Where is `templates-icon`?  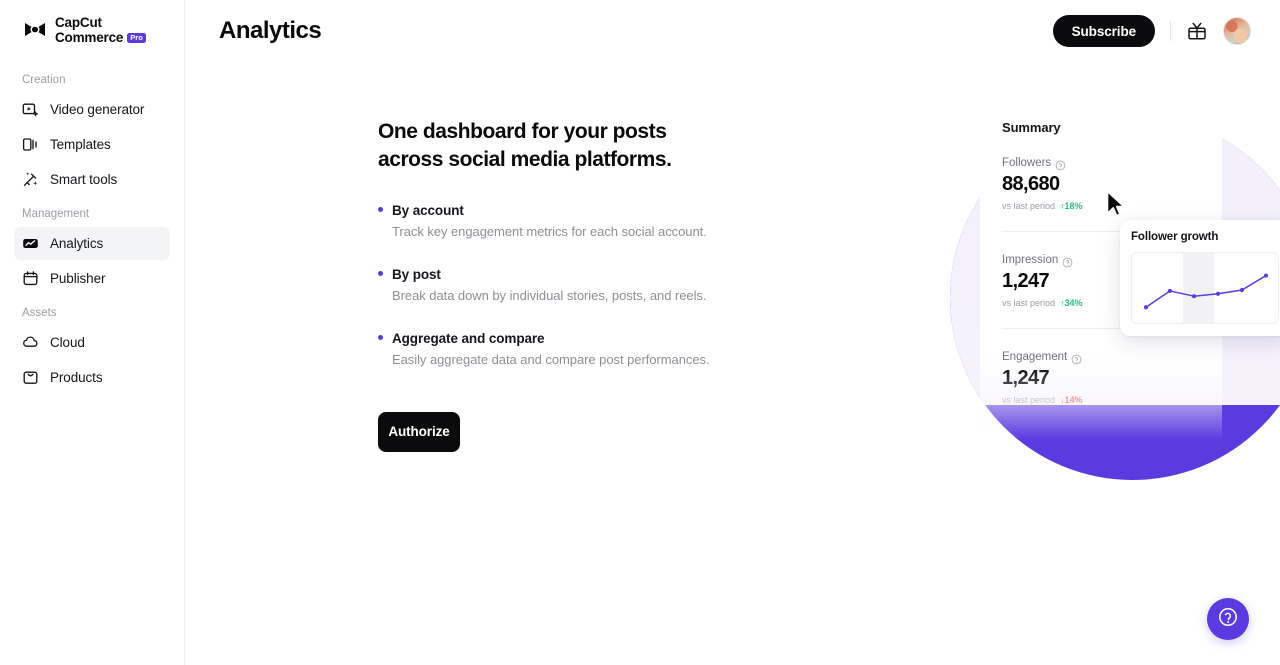 templates-icon is located at coordinates (30, 144).